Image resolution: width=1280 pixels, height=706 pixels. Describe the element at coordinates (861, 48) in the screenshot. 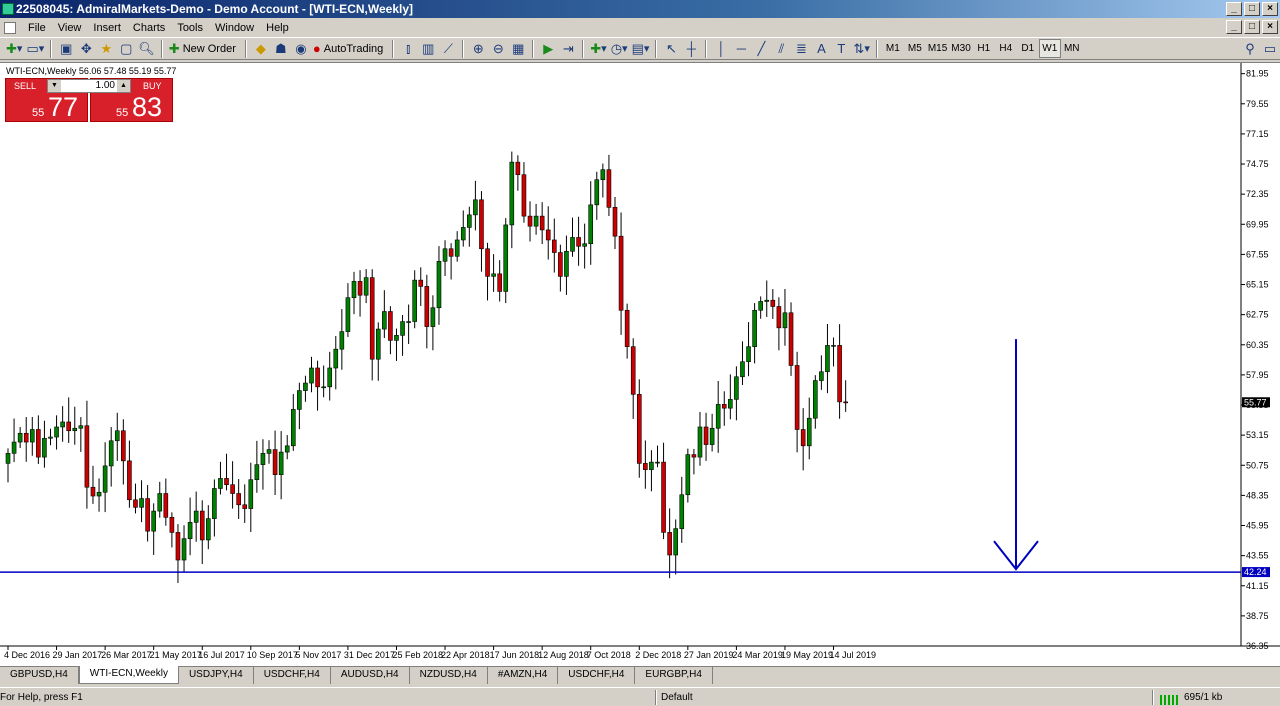

I see `arrows-icon: ⇅ ▾` at that location.